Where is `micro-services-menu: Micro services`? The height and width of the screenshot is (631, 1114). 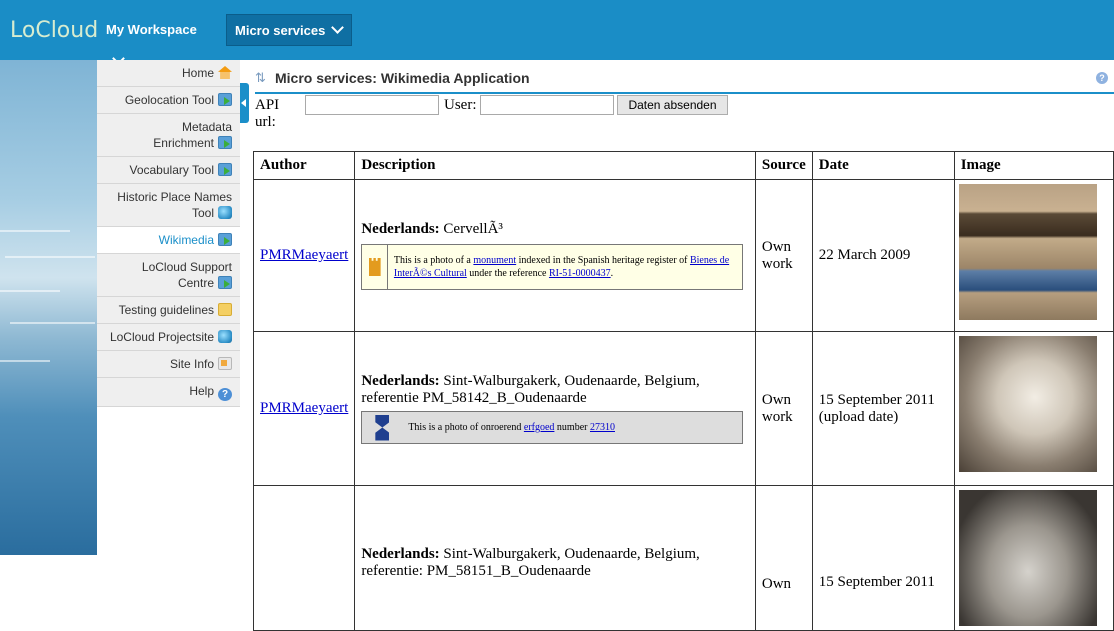
micro-services-menu: Micro services is located at coordinates (289, 30).